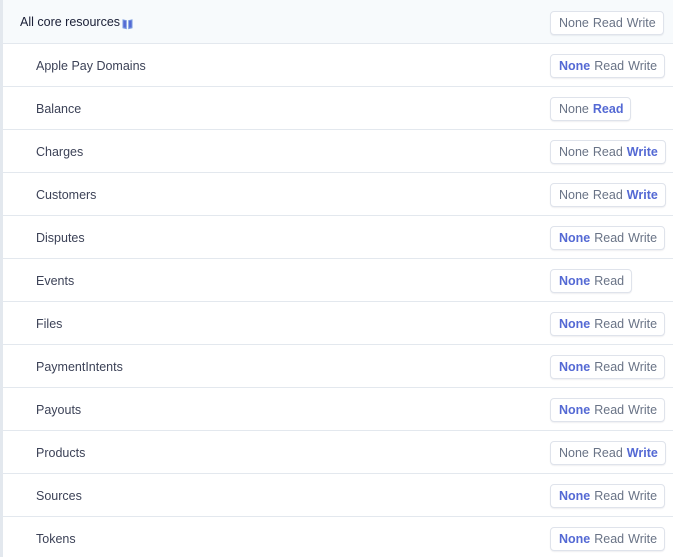 This screenshot has width=673, height=557. I want to click on tokens-option-write: Write, so click(642, 539).